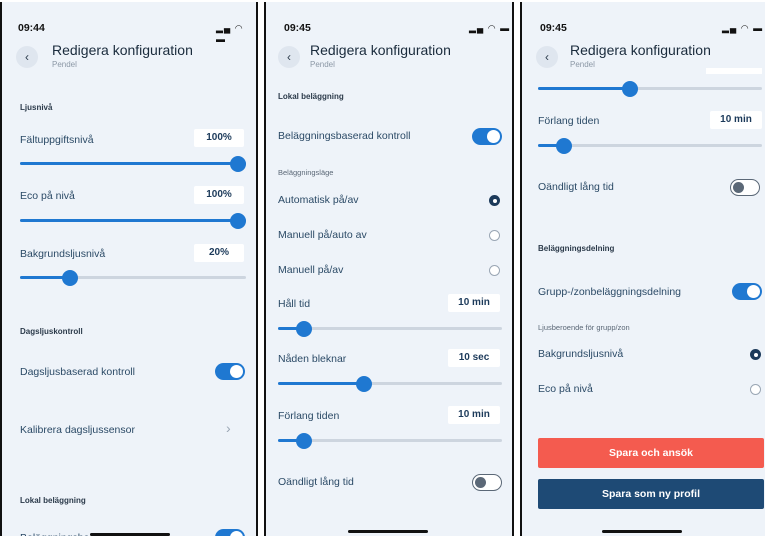 The width and height of the screenshot is (765, 536). I want to click on background-level-value: 20%, so click(219, 253).